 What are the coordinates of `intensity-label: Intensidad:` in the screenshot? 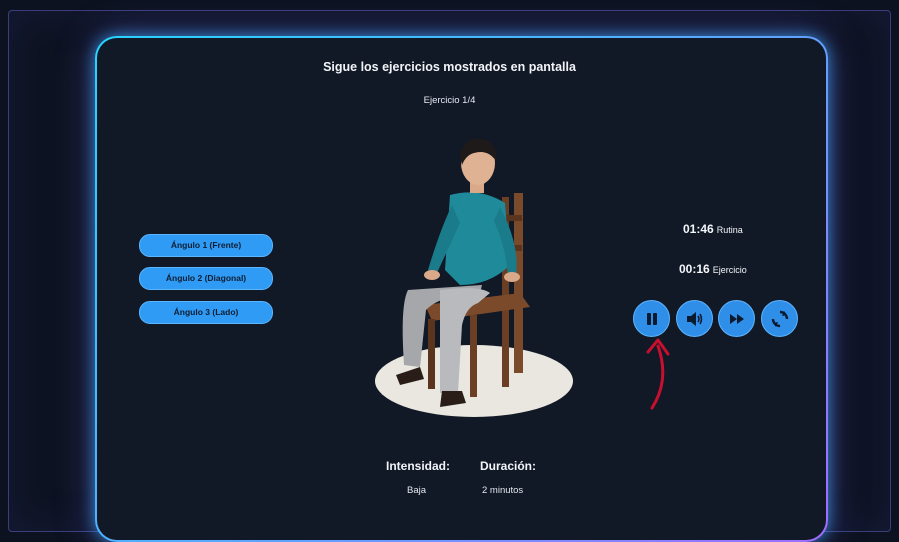 It's located at (418, 466).